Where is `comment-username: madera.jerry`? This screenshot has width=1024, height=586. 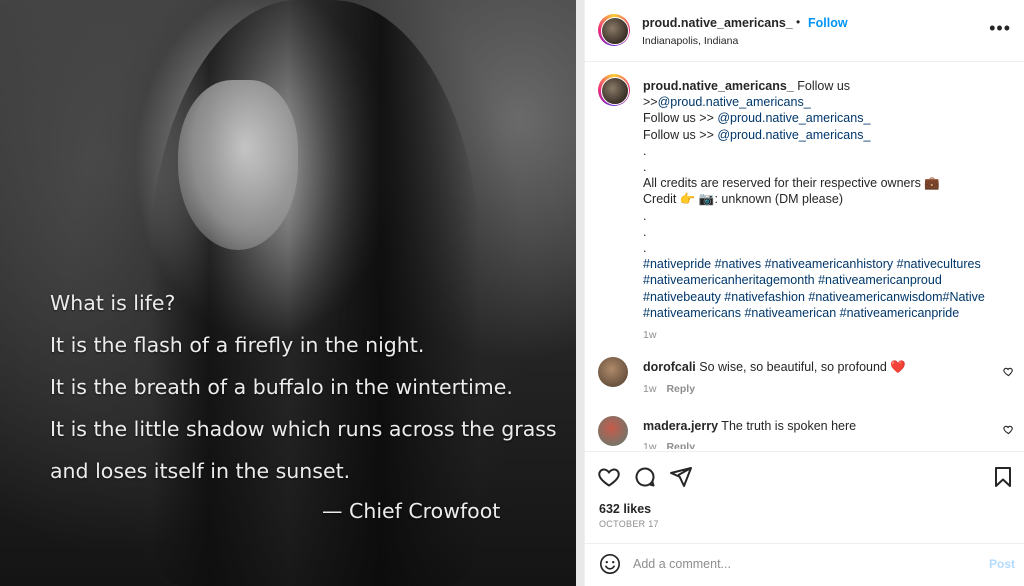 comment-username: madera.jerry is located at coordinates (680, 426).